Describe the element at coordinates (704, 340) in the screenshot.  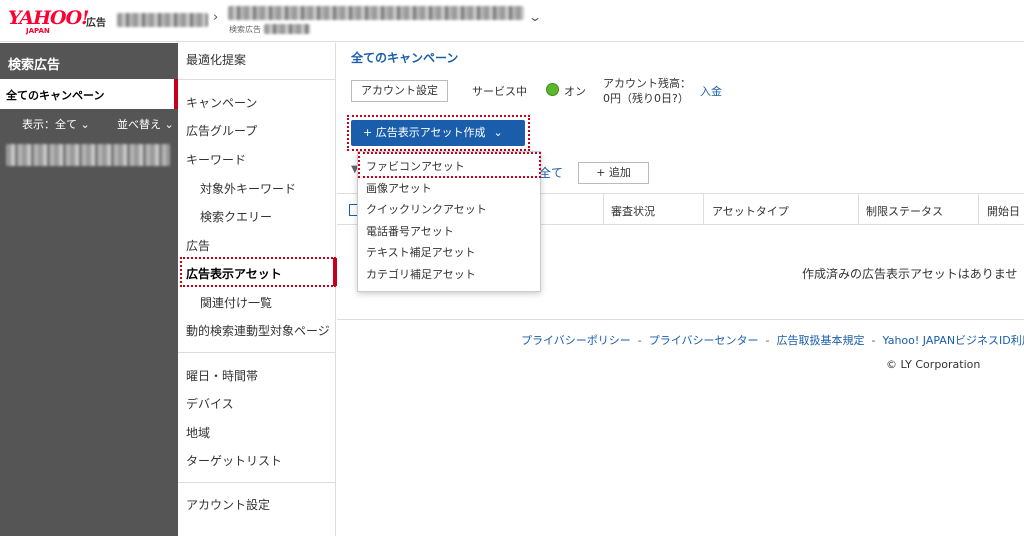
I see `footer-link-privacy-center: プライバシーセンター` at that location.